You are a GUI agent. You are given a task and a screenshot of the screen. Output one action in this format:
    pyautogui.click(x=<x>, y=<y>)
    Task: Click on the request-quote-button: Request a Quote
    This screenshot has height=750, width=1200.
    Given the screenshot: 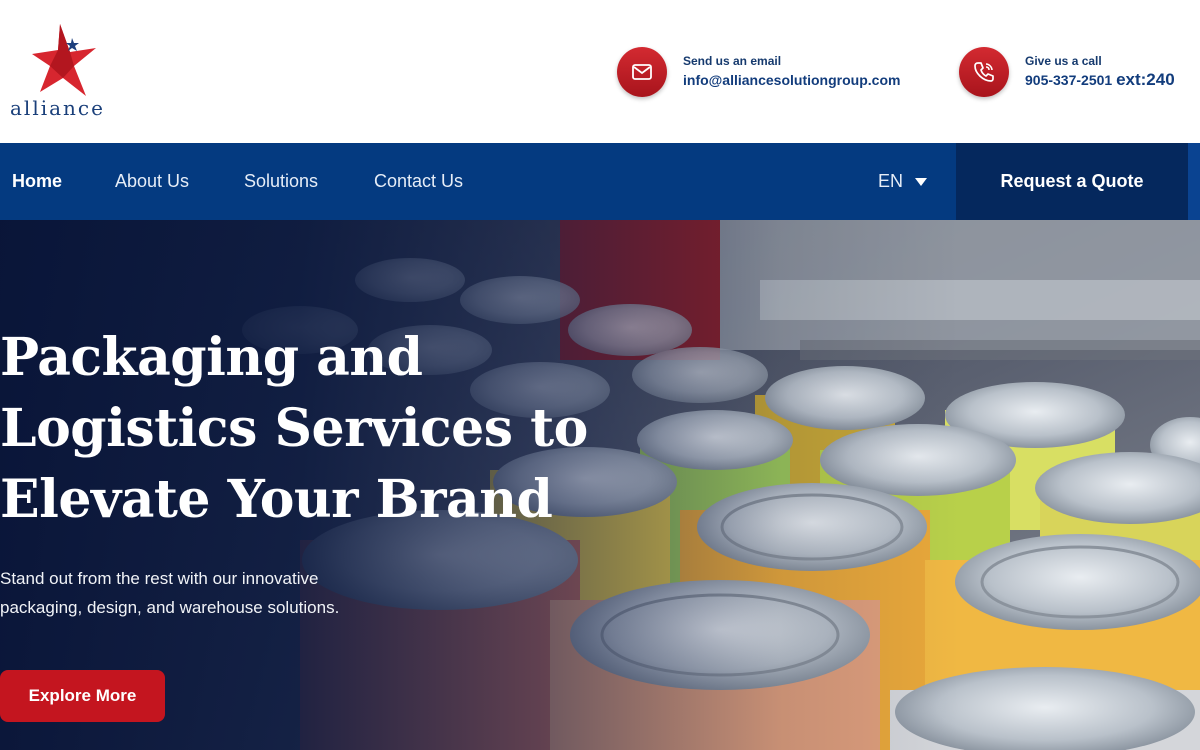 What is the action you would take?
    pyautogui.click(x=1072, y=181)
    